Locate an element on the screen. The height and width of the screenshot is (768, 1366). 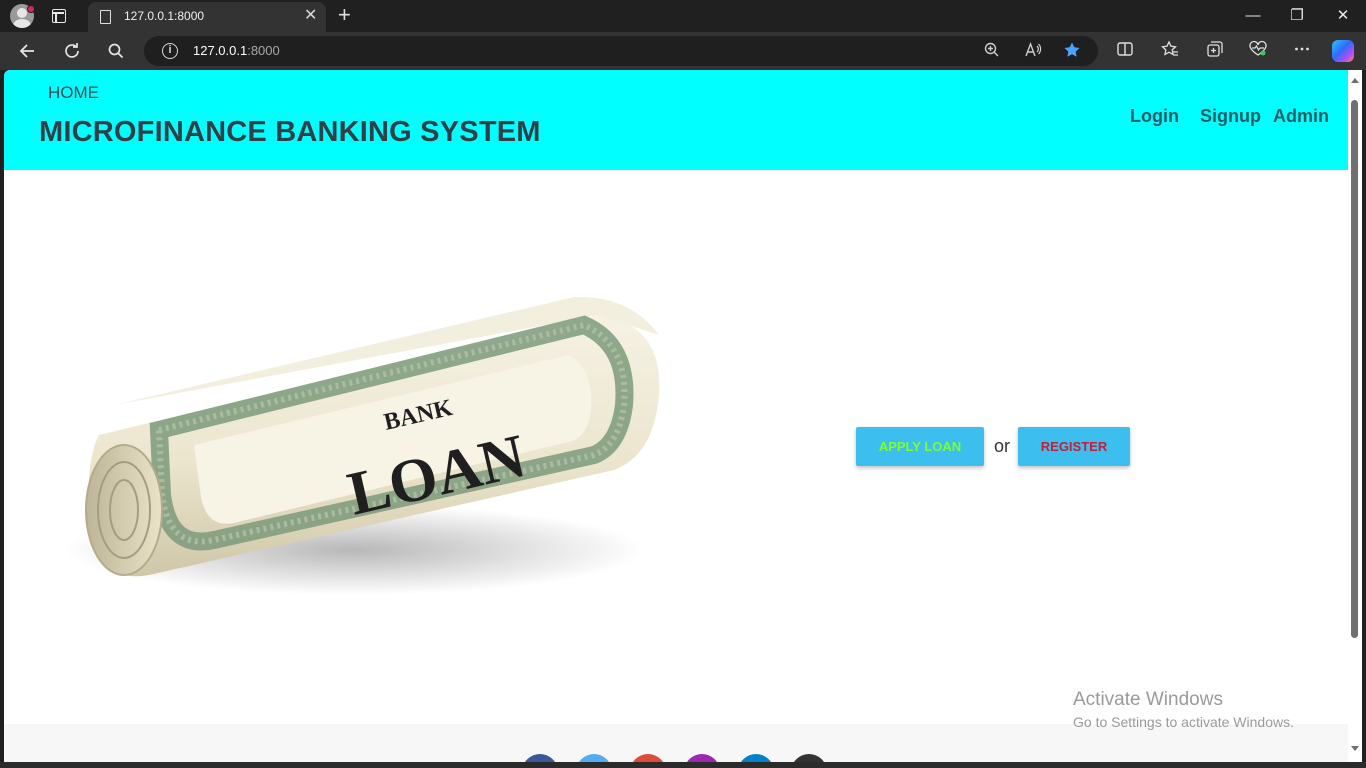
page-icon is located at coordinates (105, 17).